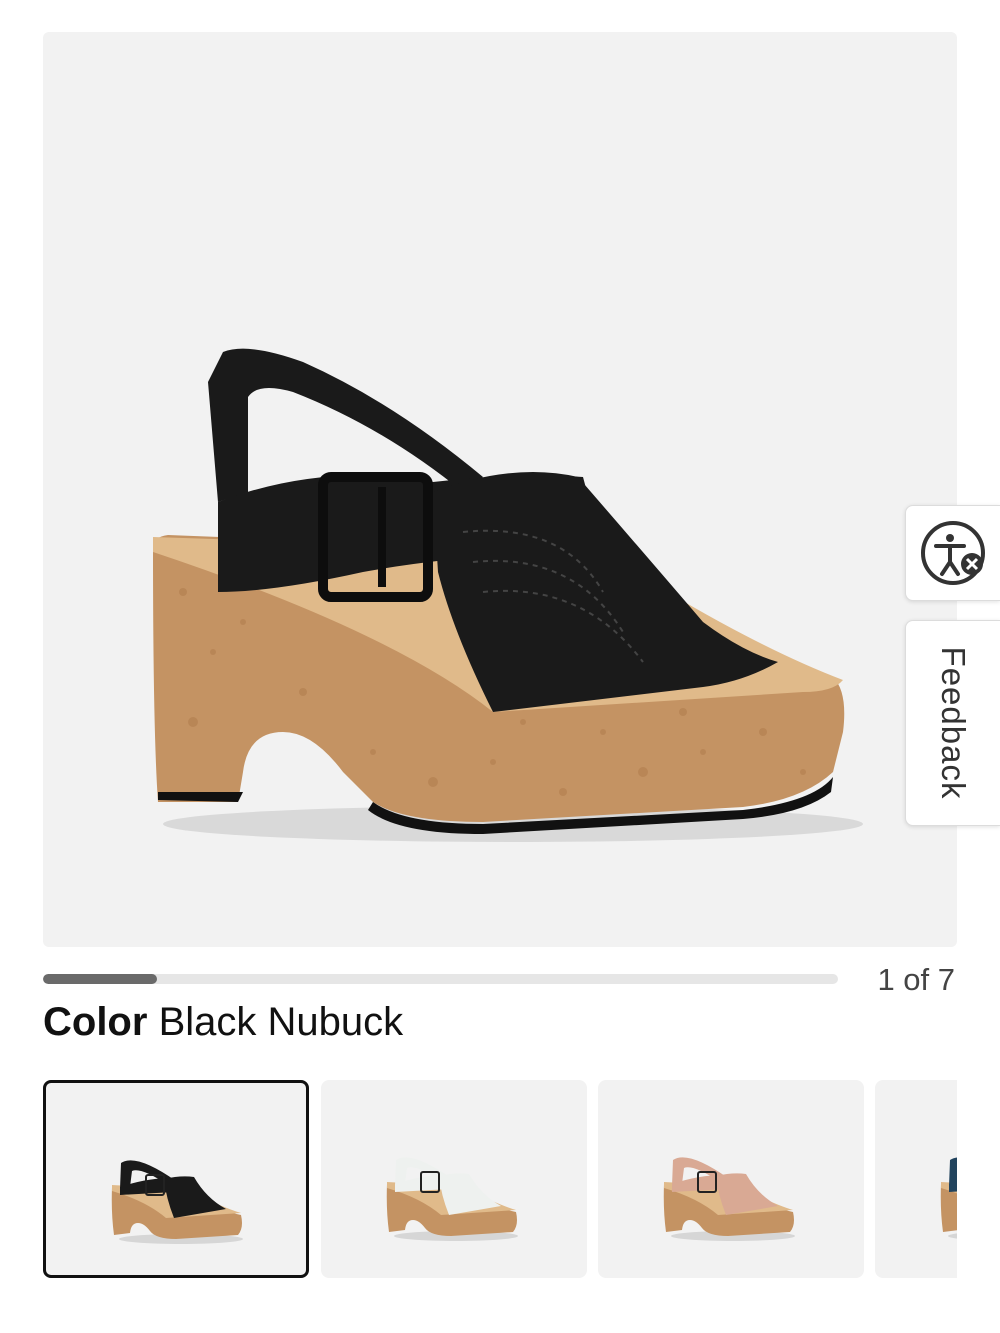 The image size is (1000, 1333). I want to click on color-label: Color, so click(95, 1022).